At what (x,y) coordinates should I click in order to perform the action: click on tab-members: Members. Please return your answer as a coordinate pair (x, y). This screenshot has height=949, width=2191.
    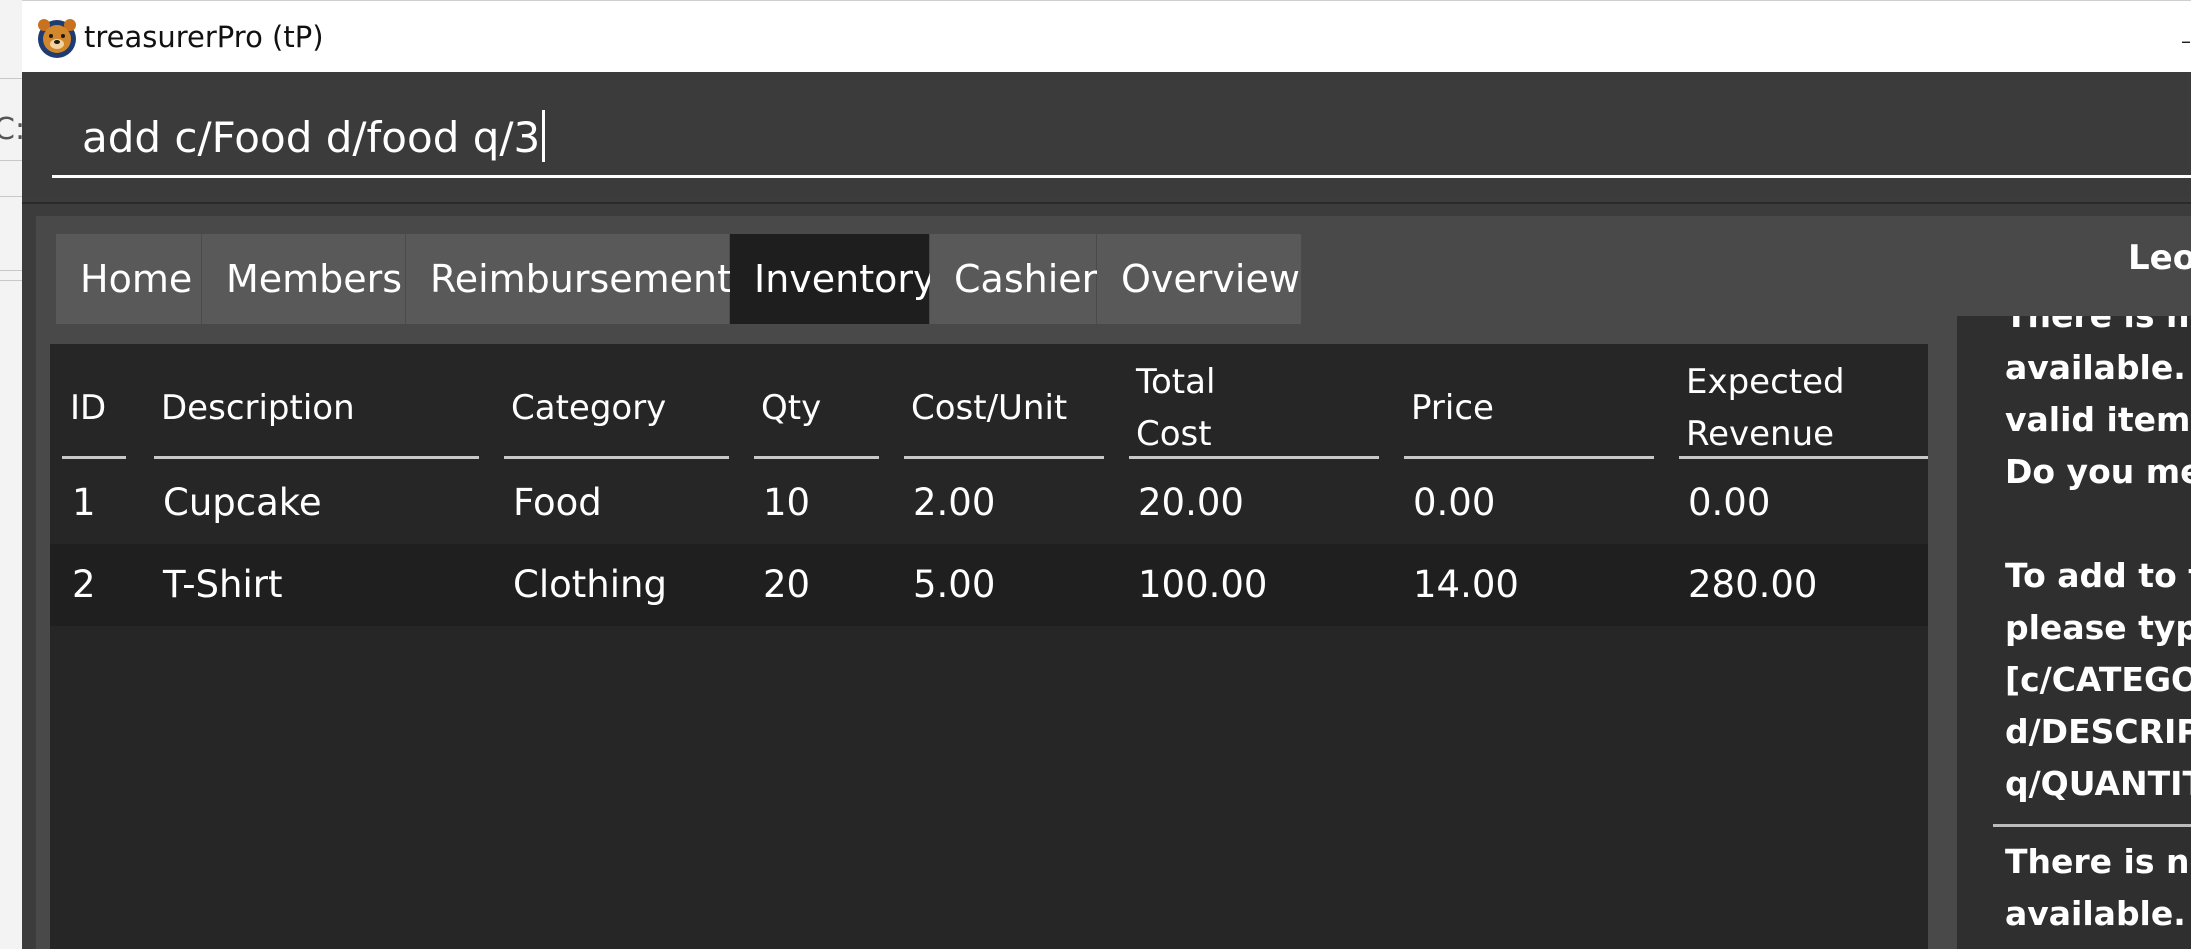
    Looking at the image, I should click on (304, 279).